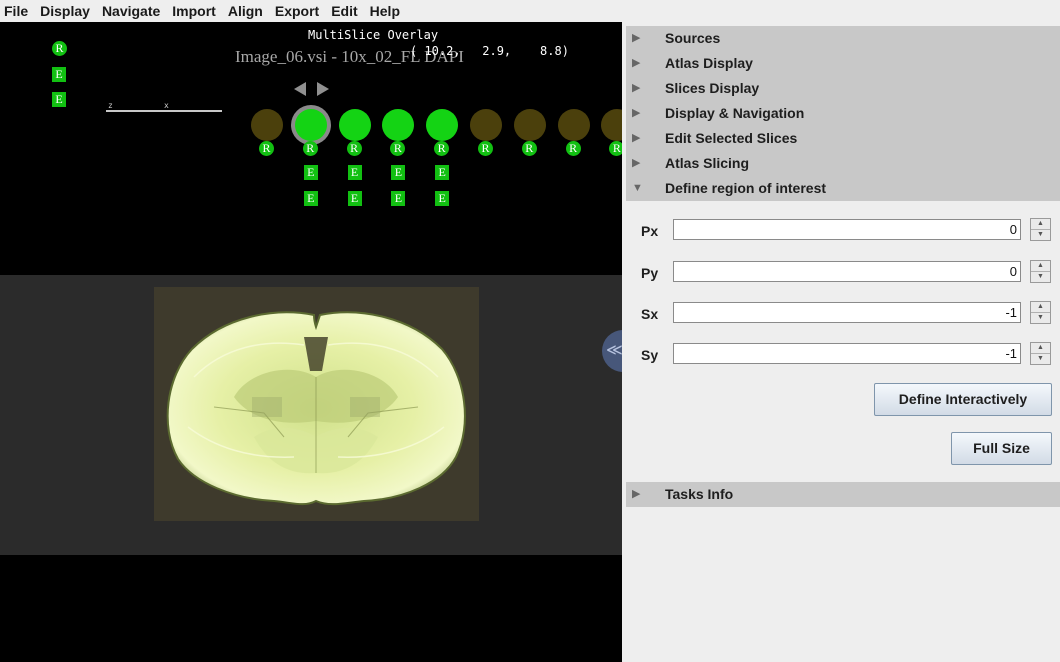 This screenshot has width=1060, height=662. I want to click on section-label: Display & Navigation, so click(735, 113).